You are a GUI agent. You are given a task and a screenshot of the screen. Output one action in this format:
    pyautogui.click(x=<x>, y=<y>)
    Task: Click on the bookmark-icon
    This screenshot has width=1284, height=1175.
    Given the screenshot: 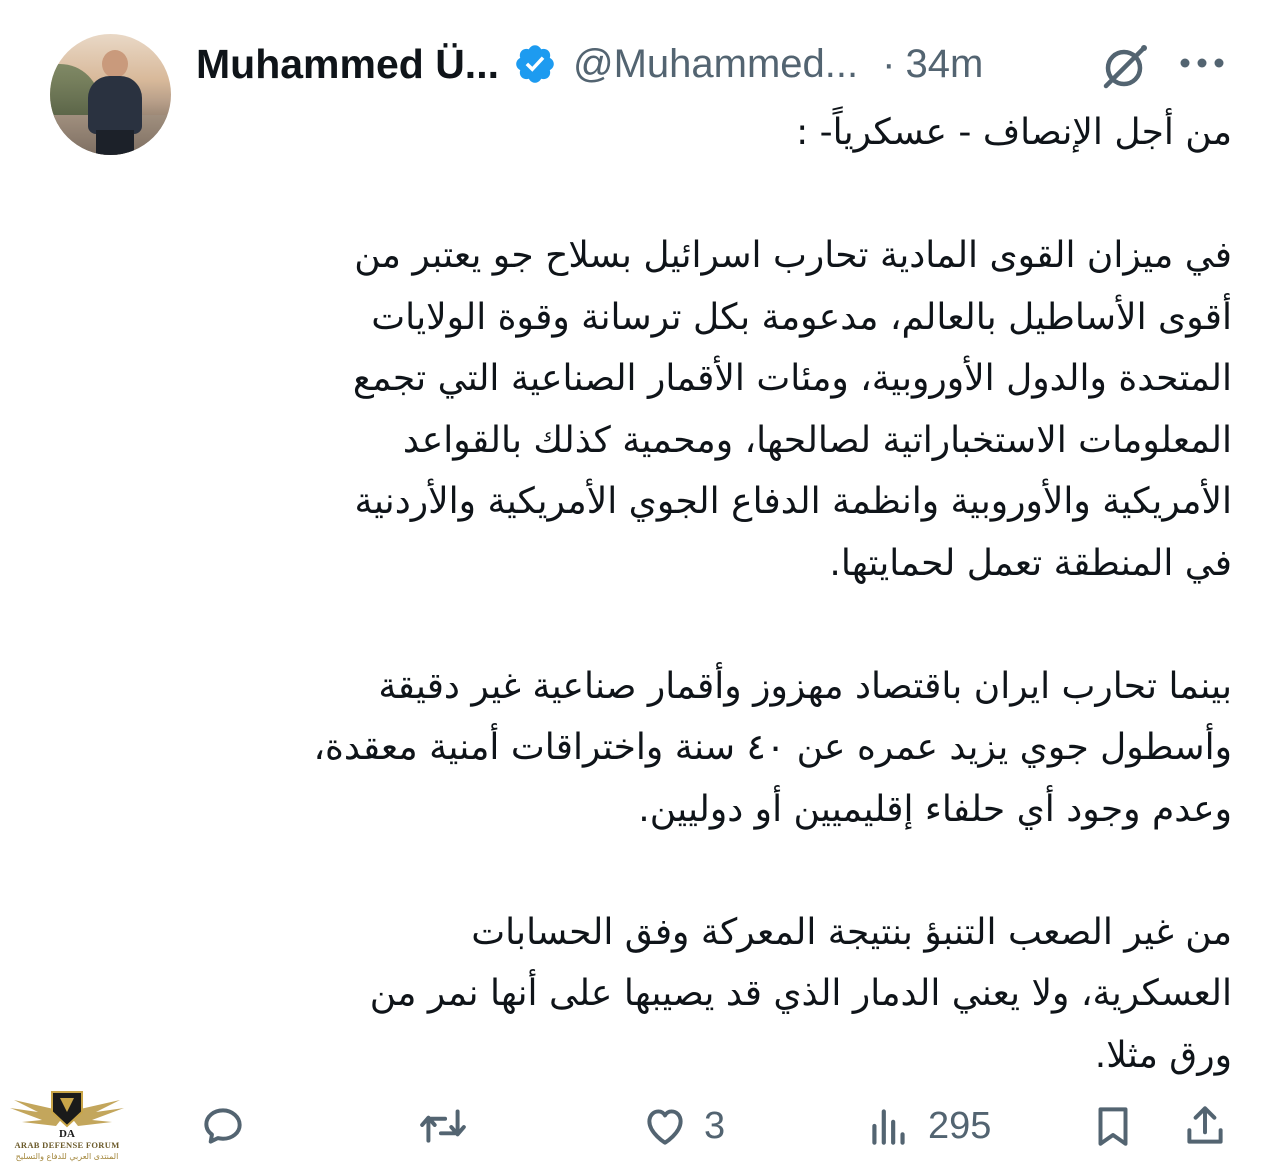 What is the action you would take?
    pyautogui.click(x=1113, y=1126)
    